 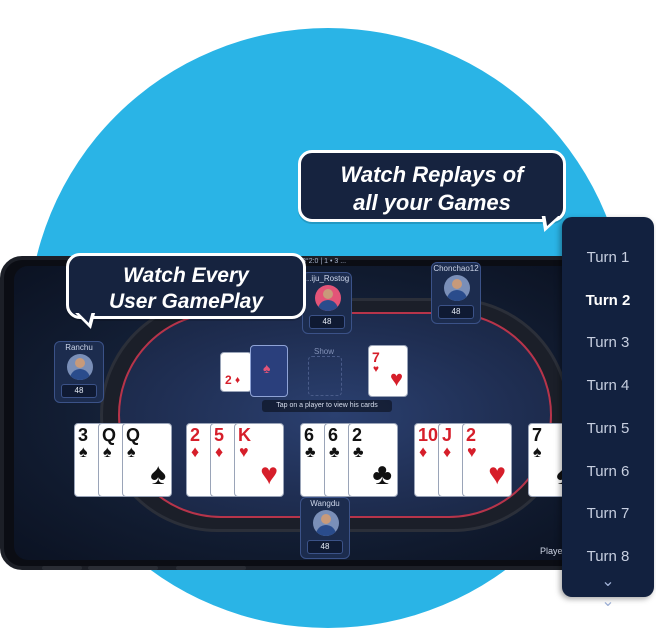 What do you see at coordinates (259, 460) in the screenshot?
I see `hand-card: K ♥ ♥` at bounding box center [259, 460].